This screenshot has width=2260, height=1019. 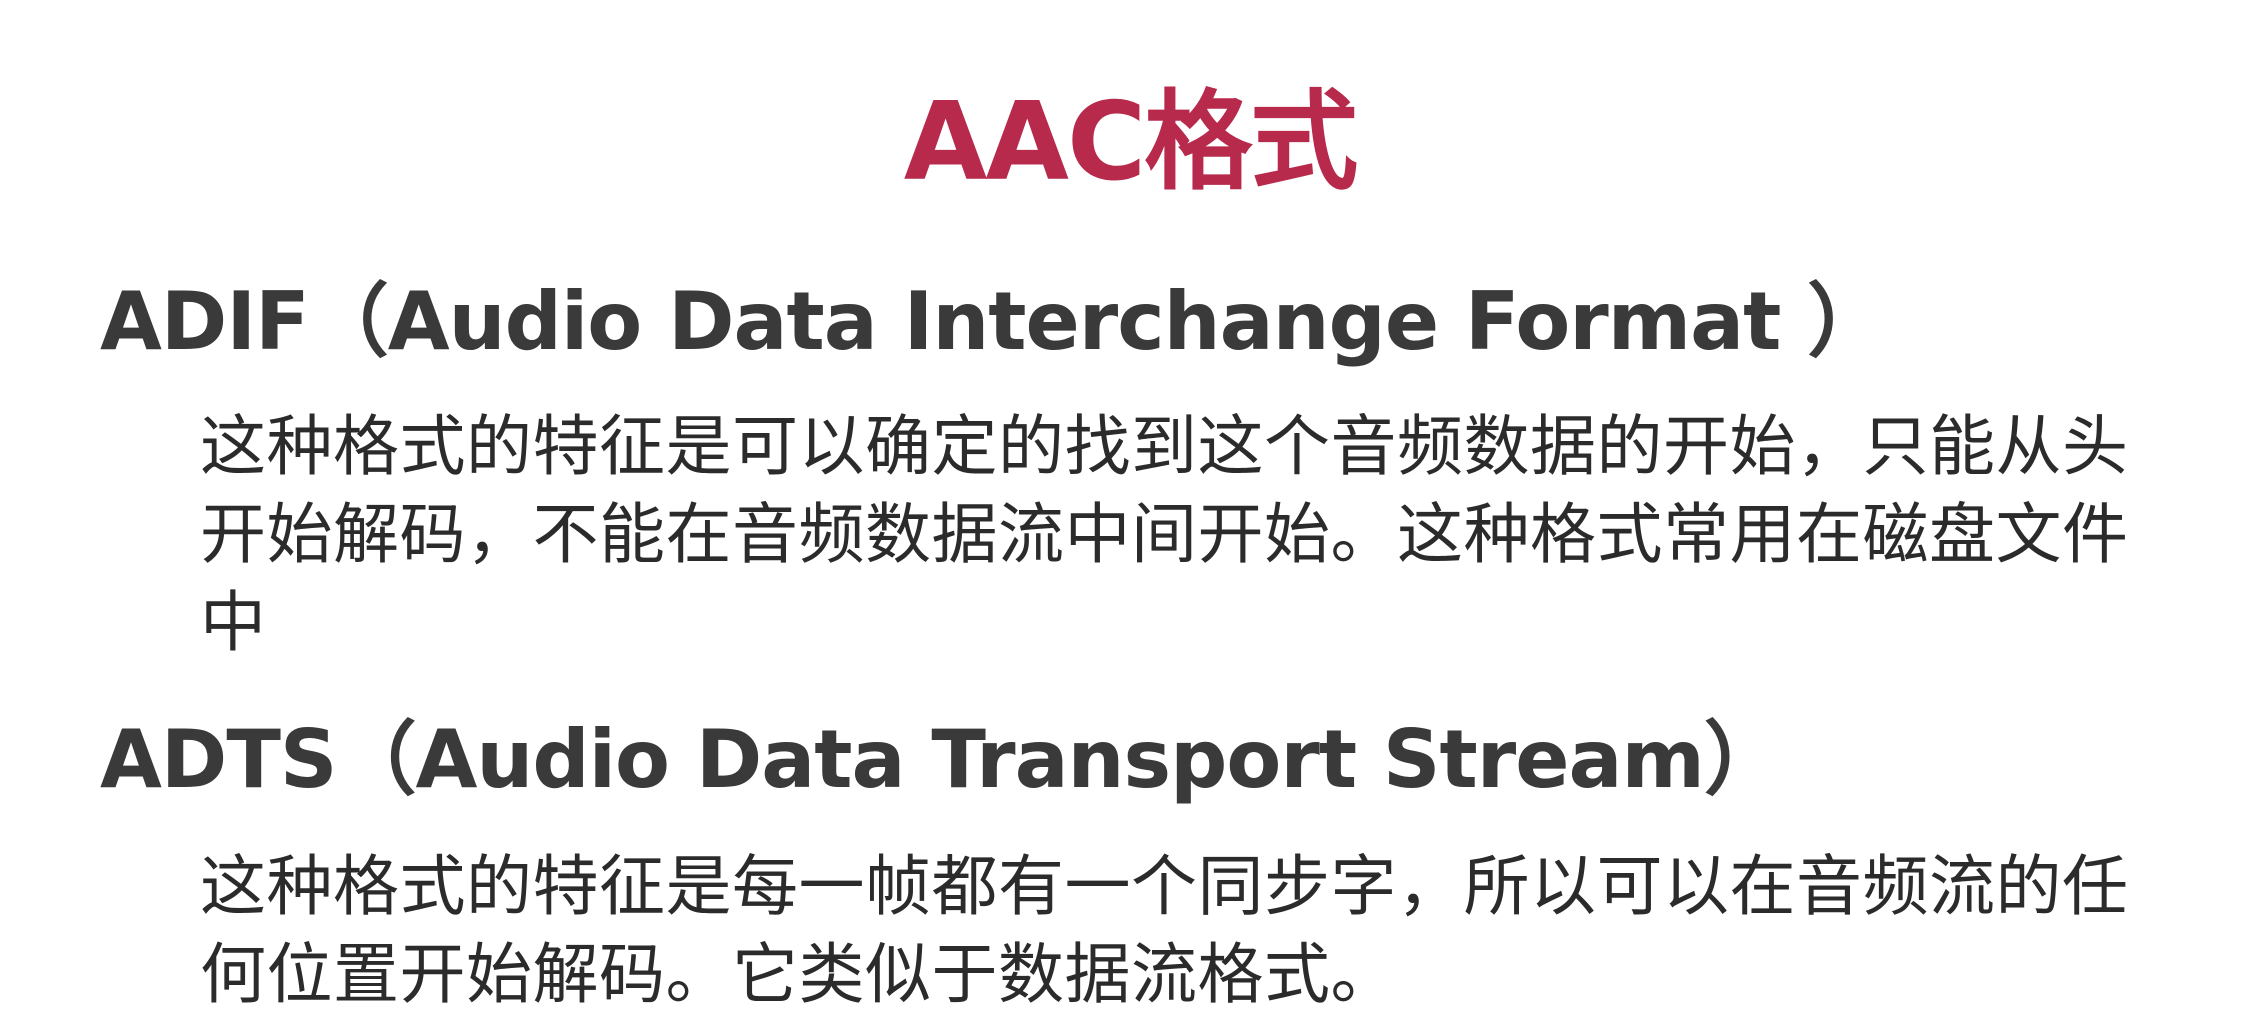 What do you see at coordinates (993, 321) in the screenshot?
I see `section-heading-adif: ADIF（Audio Data Interchange Format ）` at bounding box center [993, 321].